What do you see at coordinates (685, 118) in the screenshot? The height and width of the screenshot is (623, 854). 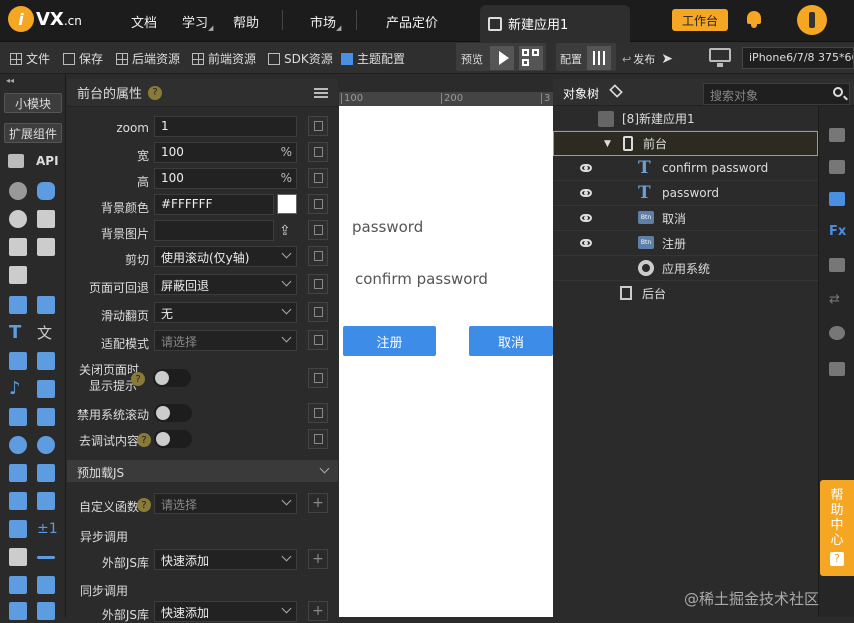 I see `tree-node-app: [8]新建应用1` at bounding box center [685, 118].